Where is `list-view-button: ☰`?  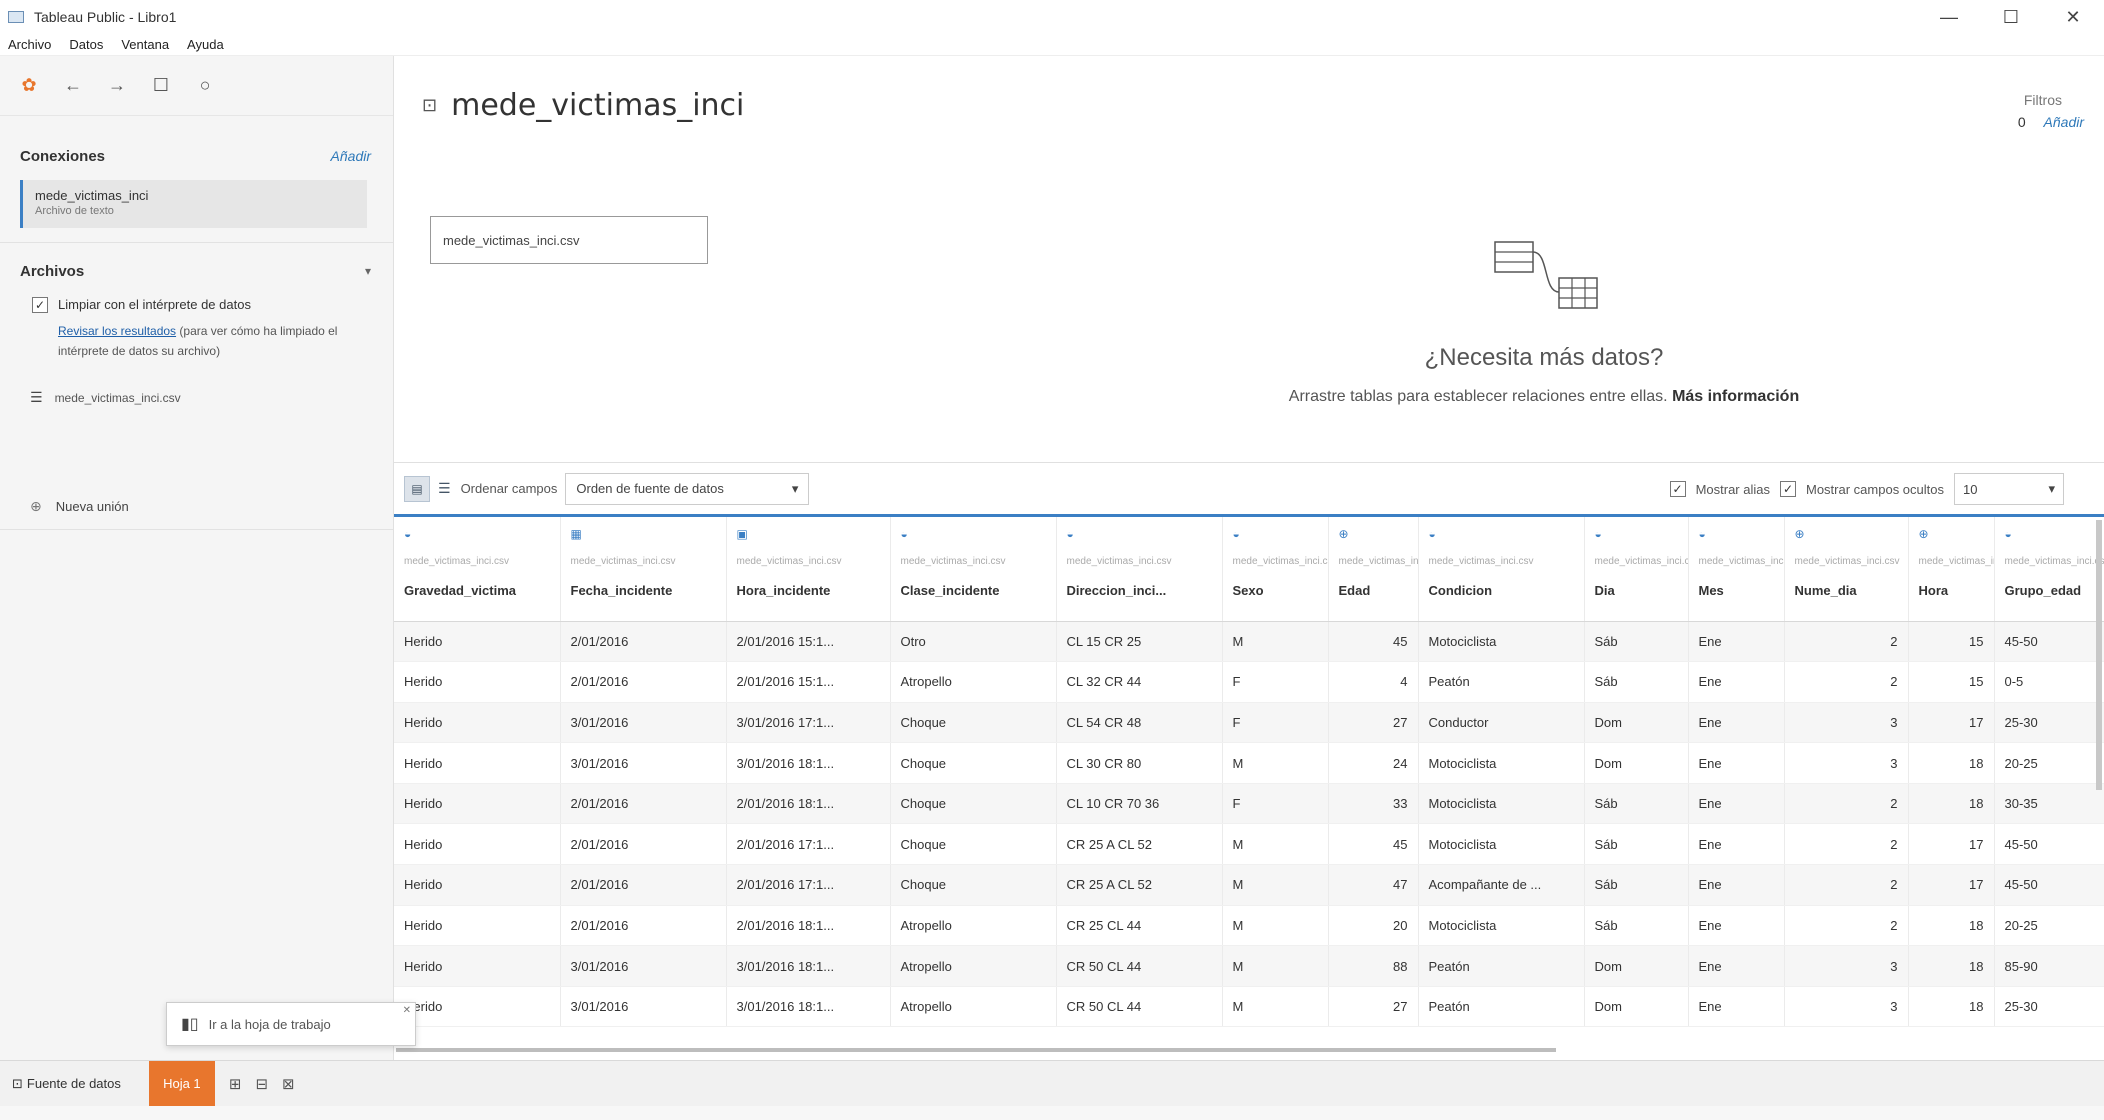
list-view-button: ☰ is located at coordinates (444, 488).